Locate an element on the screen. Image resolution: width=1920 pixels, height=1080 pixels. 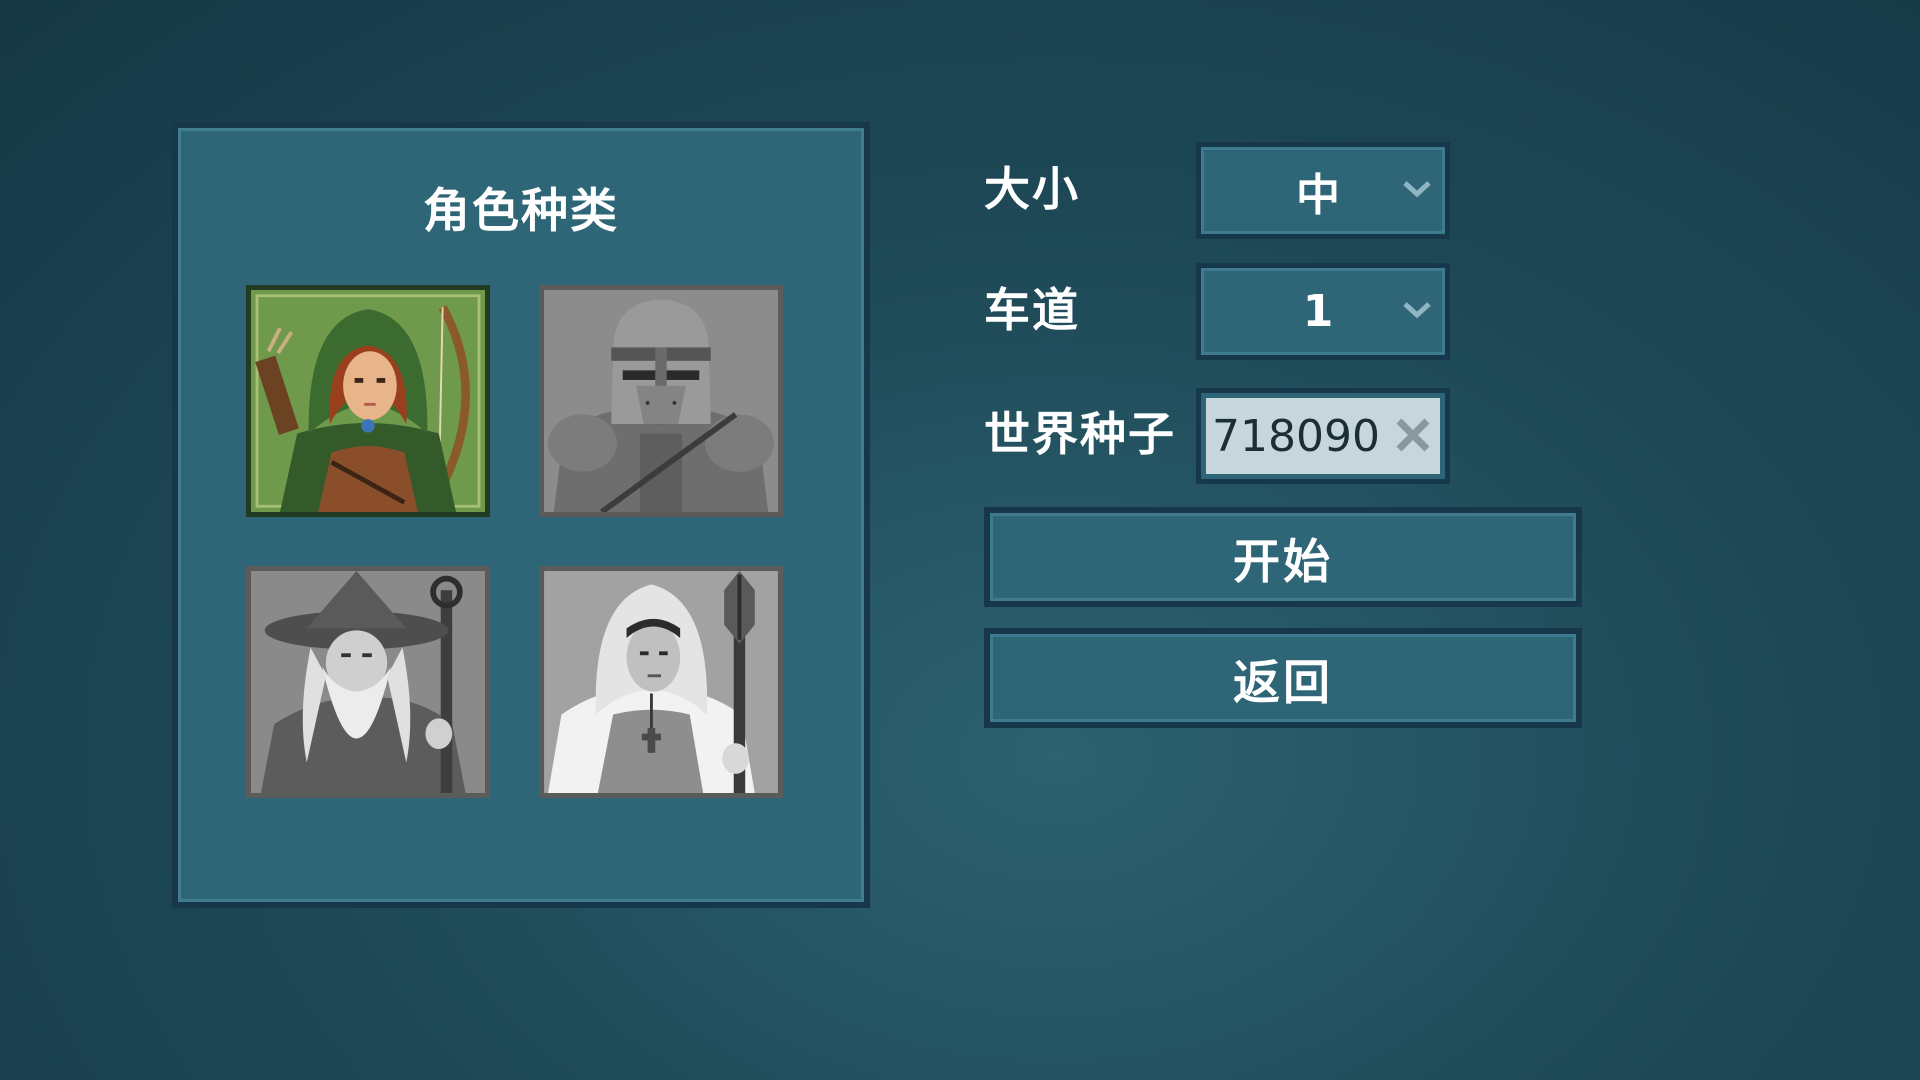
lanes-label: 车道 is located at coordinates (1032, 310).